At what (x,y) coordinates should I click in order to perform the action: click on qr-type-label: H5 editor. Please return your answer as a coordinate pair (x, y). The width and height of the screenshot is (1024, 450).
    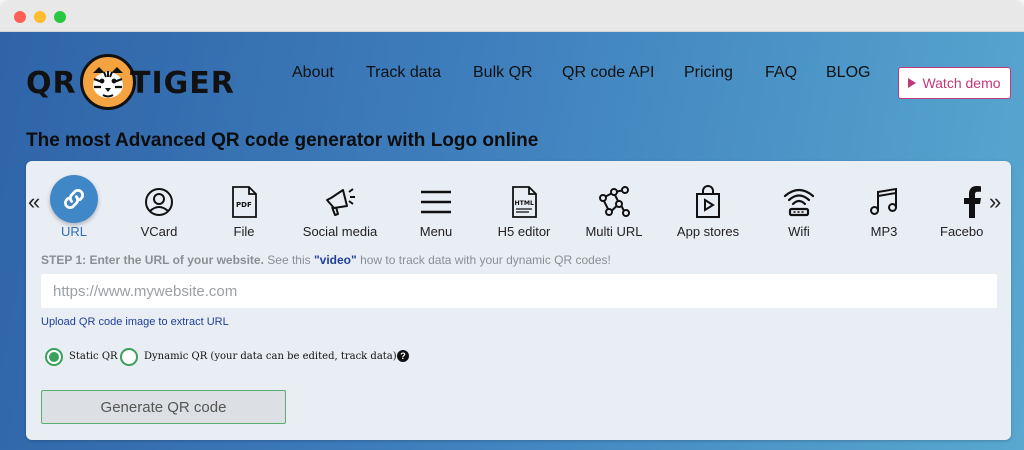
    Looking at the image, I should click on (524, 231).